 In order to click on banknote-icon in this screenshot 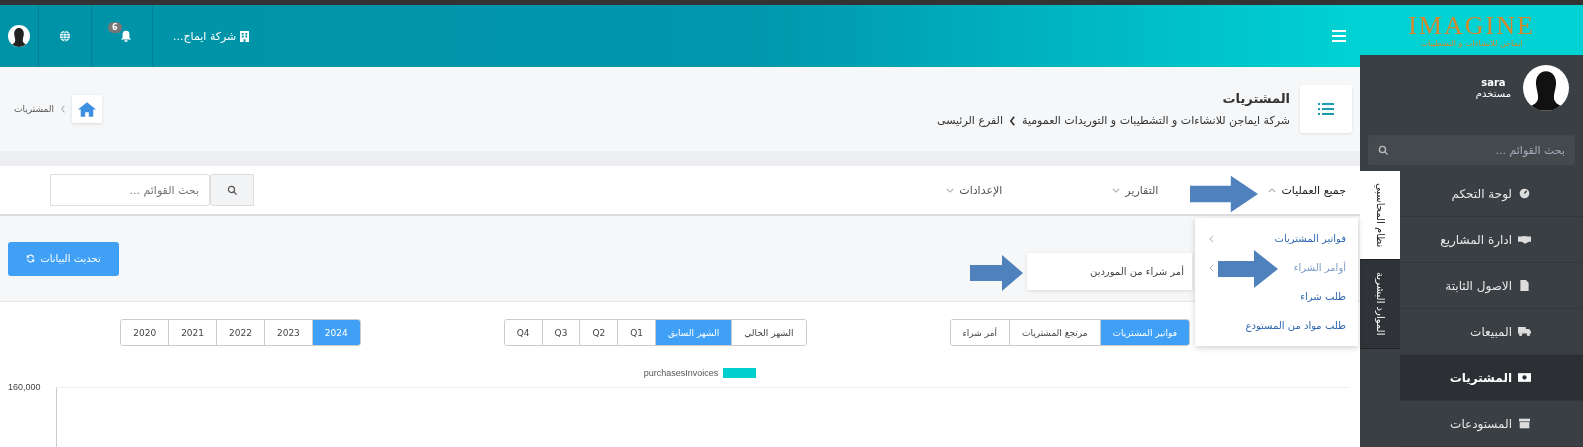, I will do `click(1524, 377)`.